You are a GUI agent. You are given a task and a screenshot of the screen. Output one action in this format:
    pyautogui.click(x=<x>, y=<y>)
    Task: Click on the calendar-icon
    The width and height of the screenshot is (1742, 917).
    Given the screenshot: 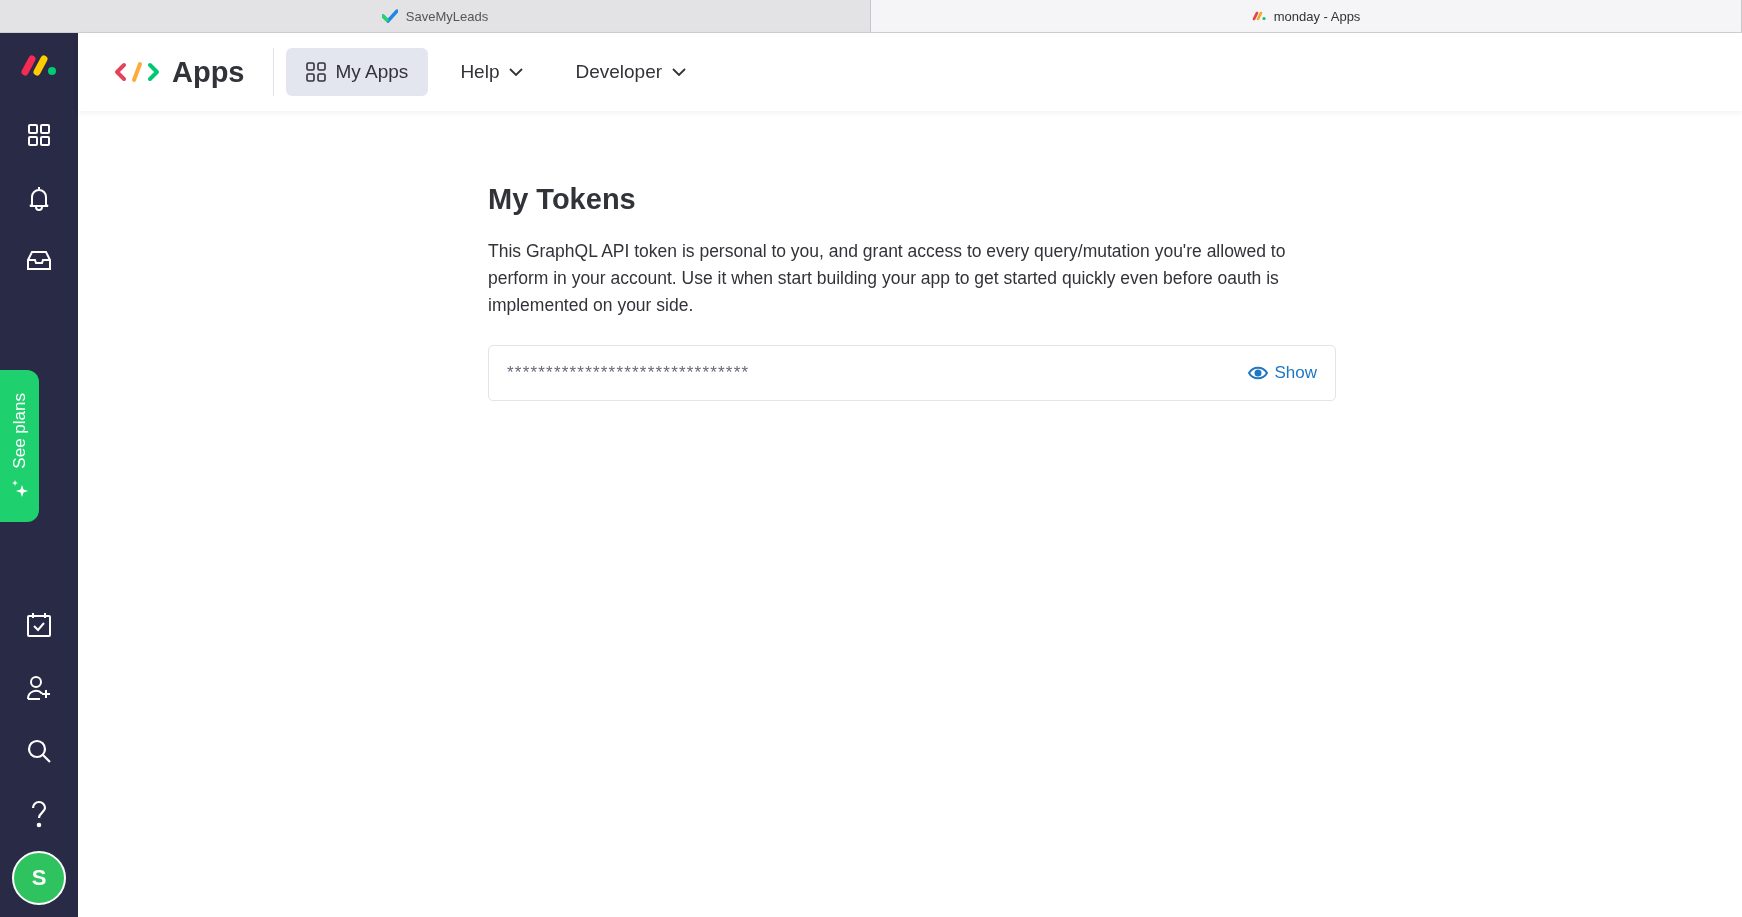 What is the action you would take?
    pyautogui.click(x=39, y=624)
    